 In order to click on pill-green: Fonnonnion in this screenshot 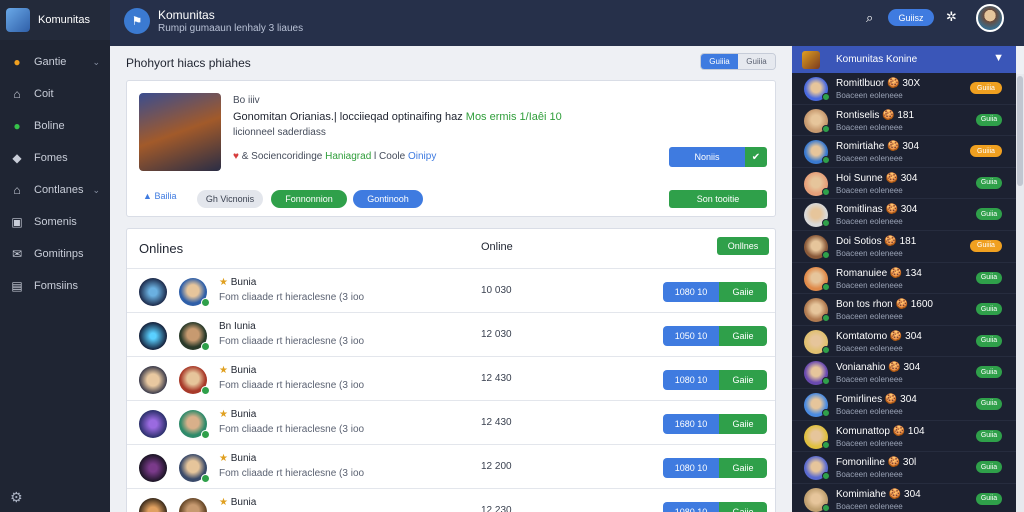, I will do `click(309, 199)`.